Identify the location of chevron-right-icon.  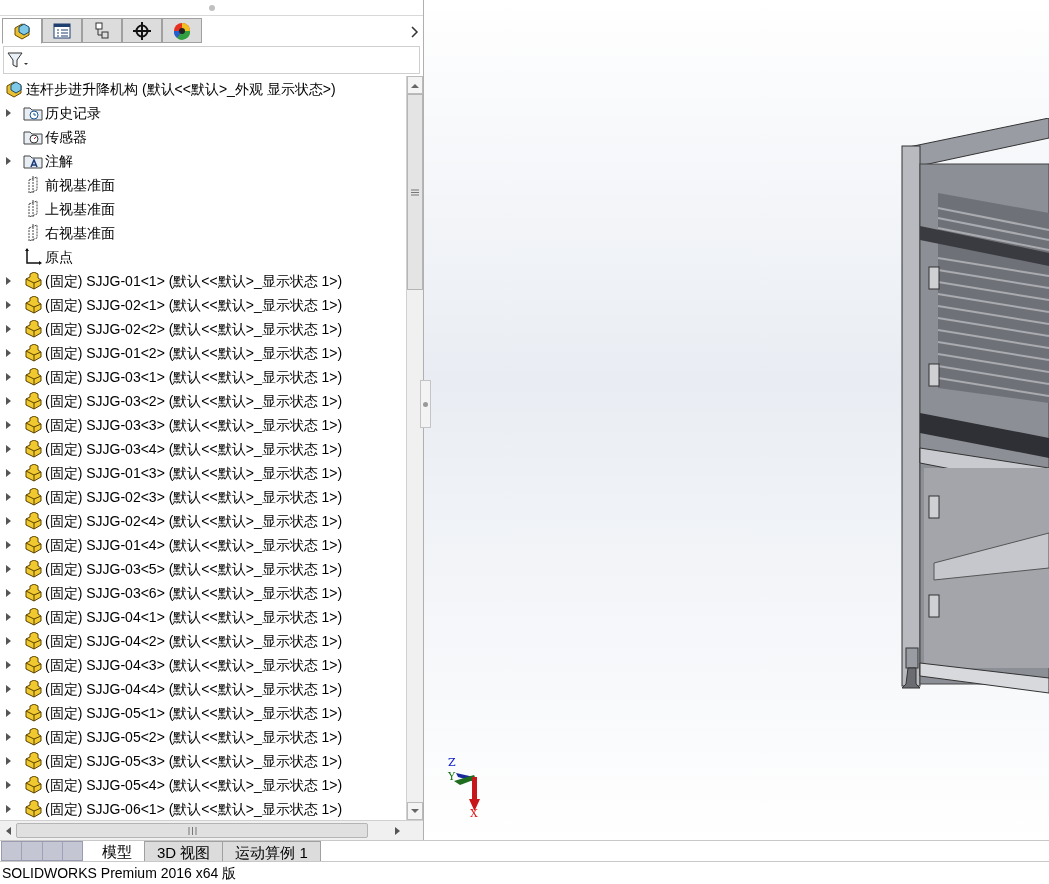
(415, 32).